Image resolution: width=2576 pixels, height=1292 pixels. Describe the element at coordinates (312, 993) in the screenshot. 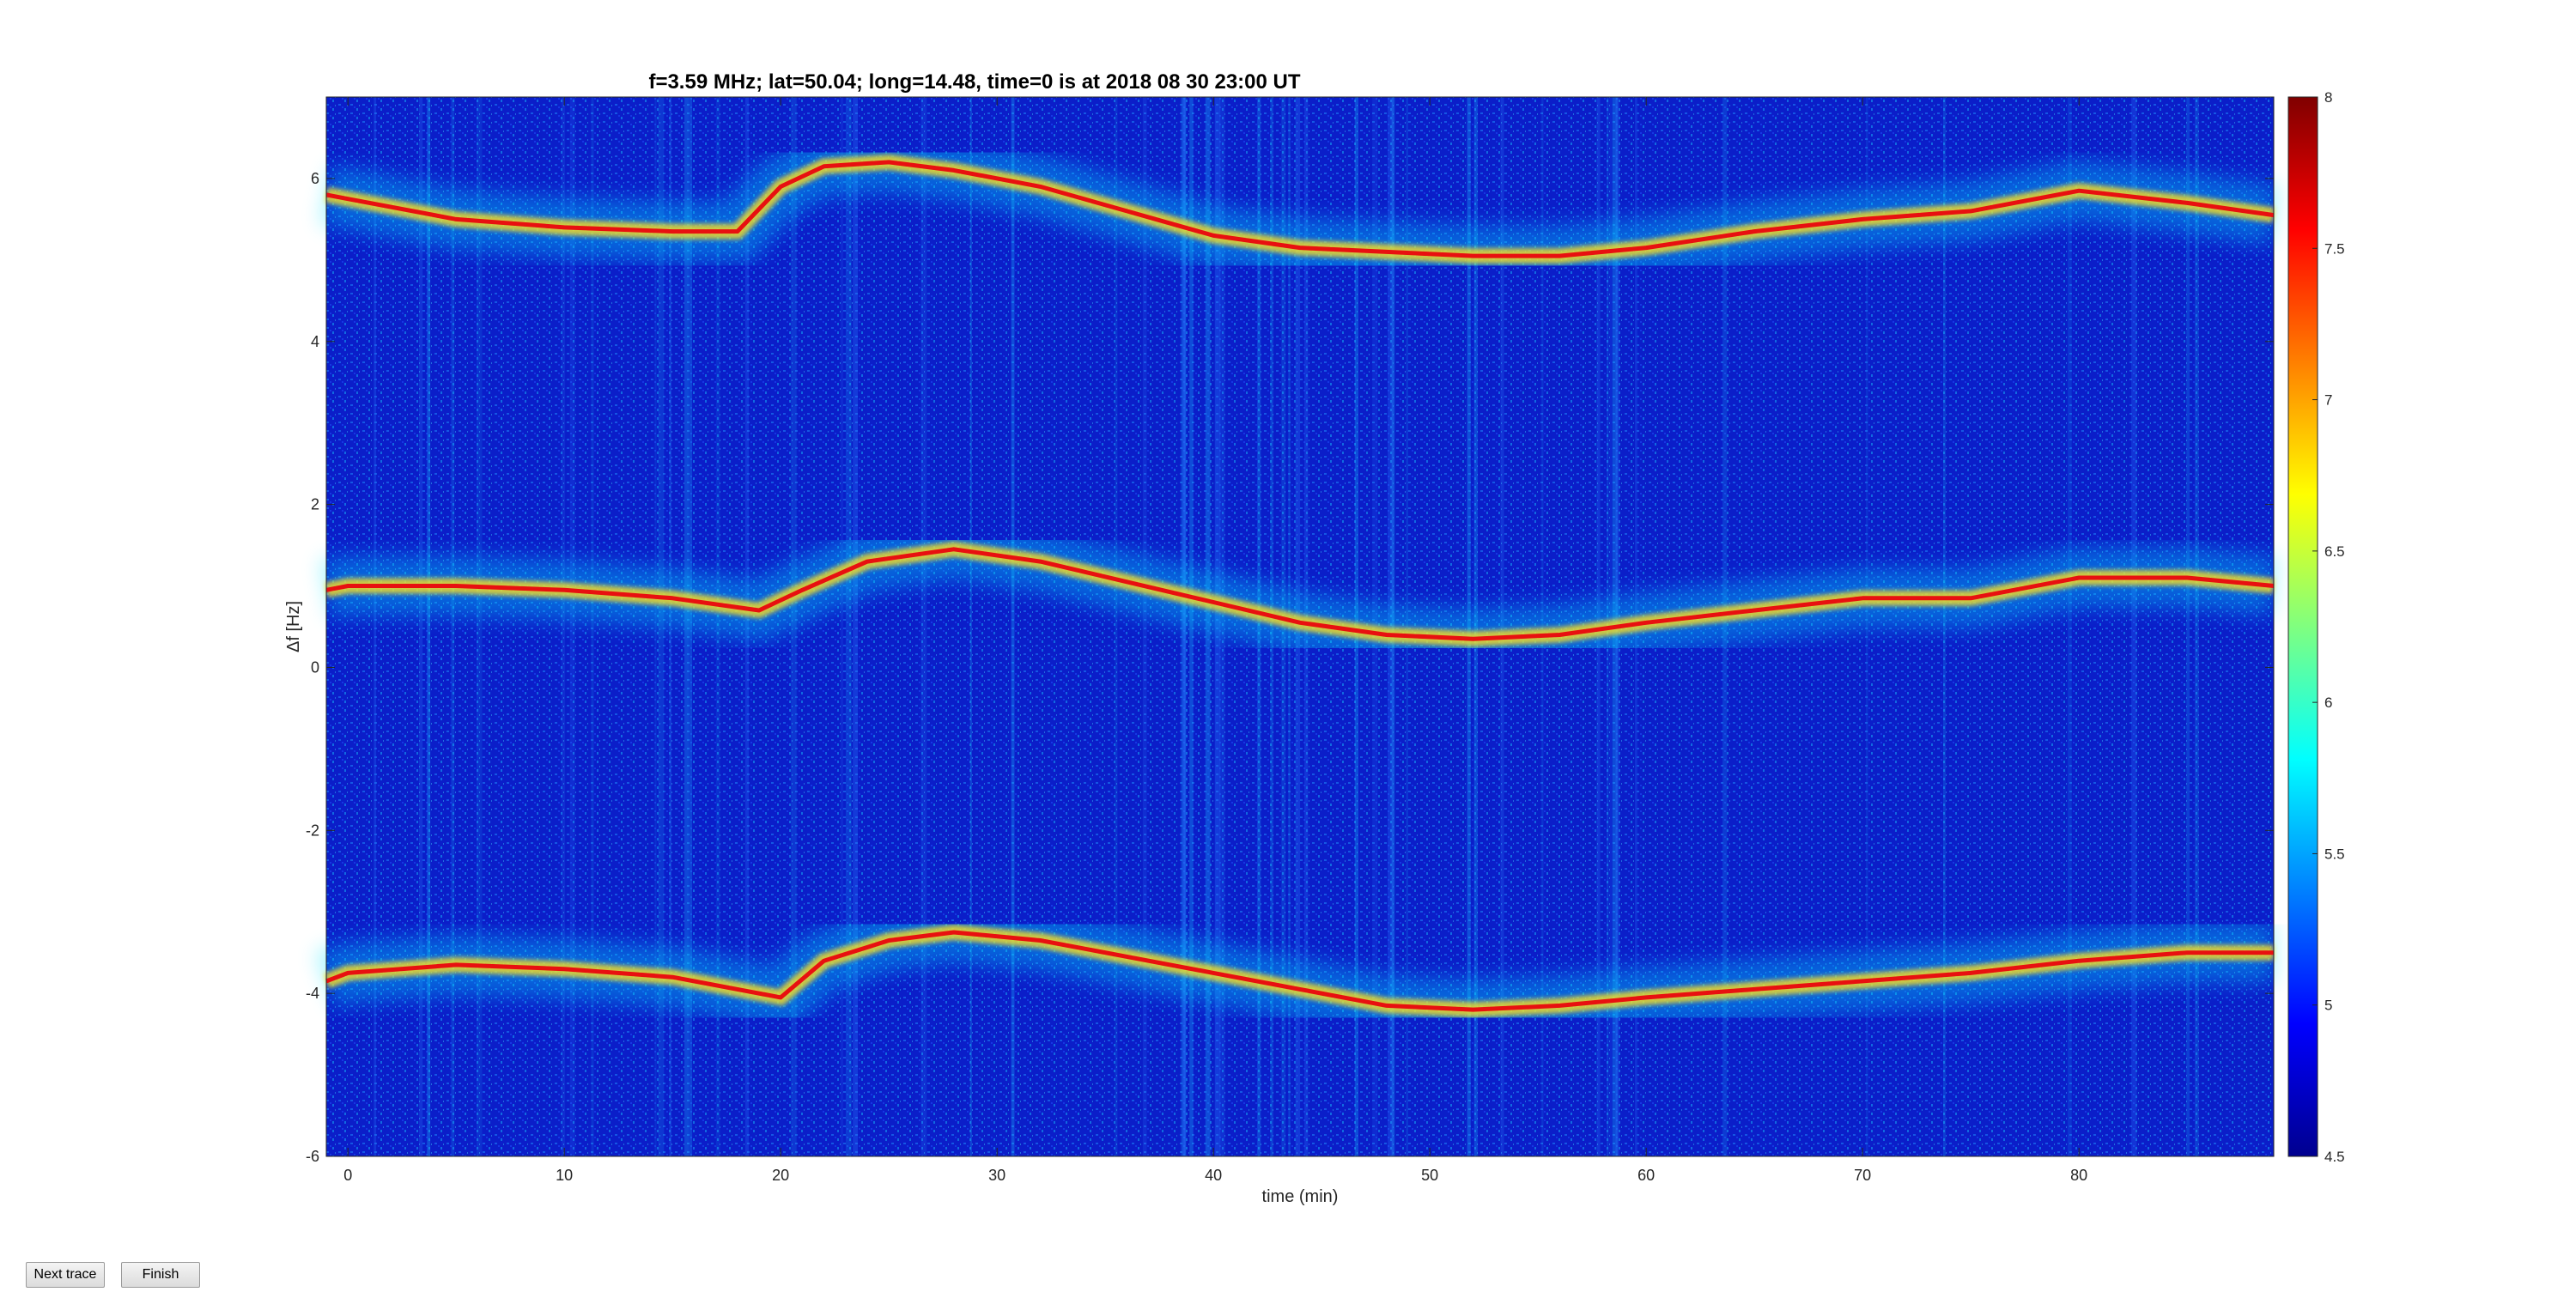

I see `y-tick-label: -4` at that location.